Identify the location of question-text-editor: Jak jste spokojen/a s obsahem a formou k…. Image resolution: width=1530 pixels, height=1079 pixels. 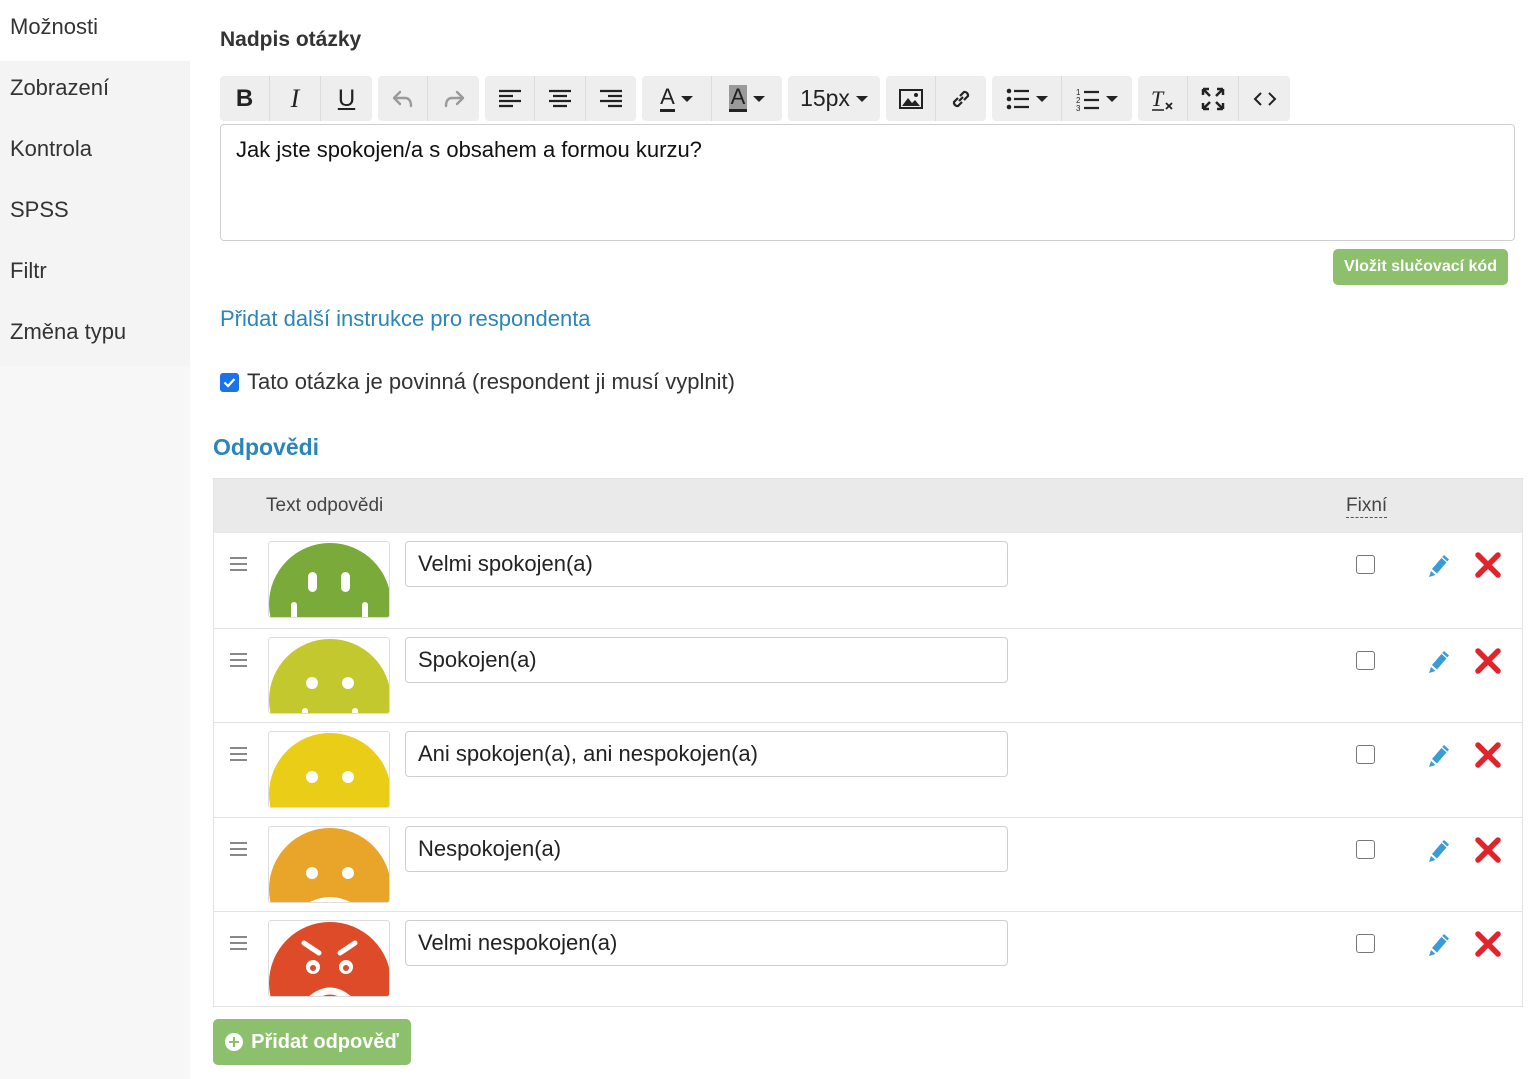
(867, 182).